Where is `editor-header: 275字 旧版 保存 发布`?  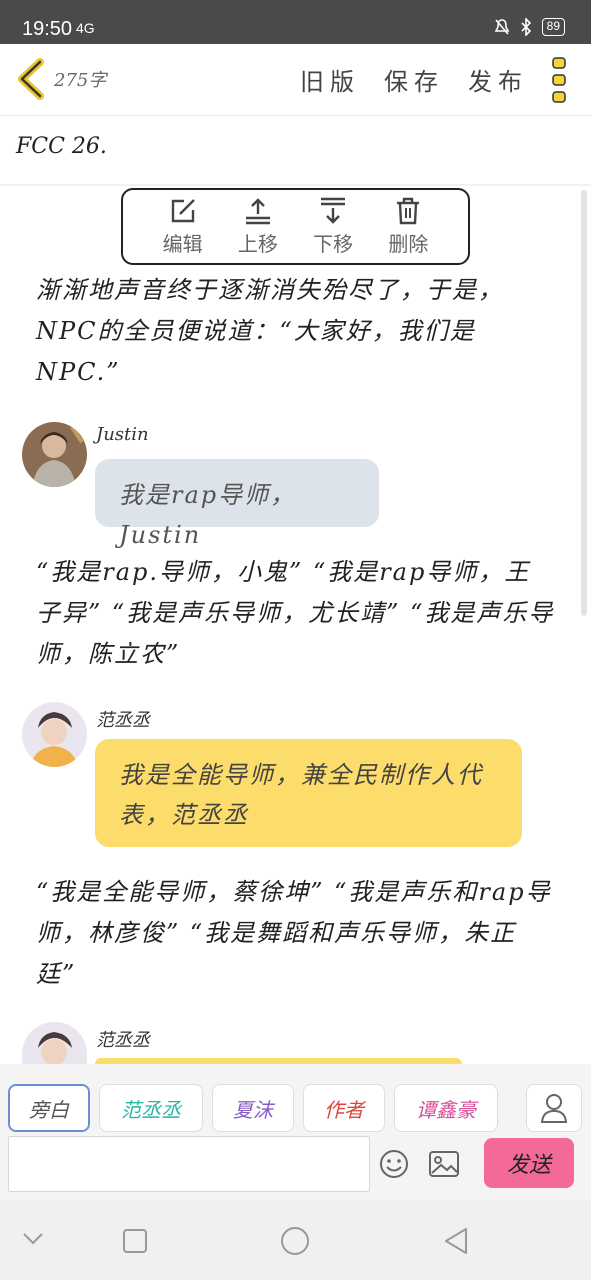 editor-header: 275字 旧版 保存 发布 is located at coordinates (295, 80).